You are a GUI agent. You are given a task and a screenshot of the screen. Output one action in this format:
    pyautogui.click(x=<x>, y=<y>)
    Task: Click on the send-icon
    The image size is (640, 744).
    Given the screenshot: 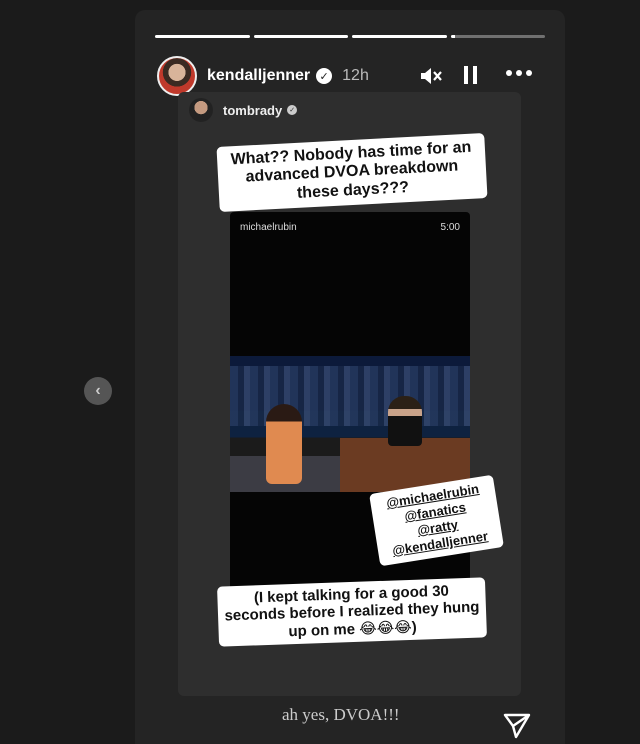 What is the action you would take?
    pyautogui.click(x=517, y=726)
    